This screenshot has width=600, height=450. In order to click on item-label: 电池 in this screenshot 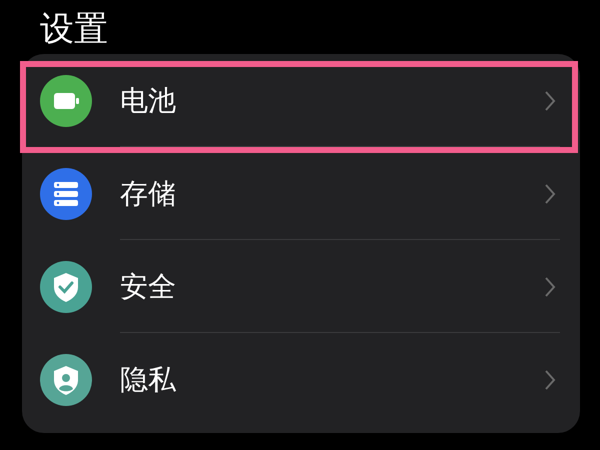, I will do `click(148, 100)`.